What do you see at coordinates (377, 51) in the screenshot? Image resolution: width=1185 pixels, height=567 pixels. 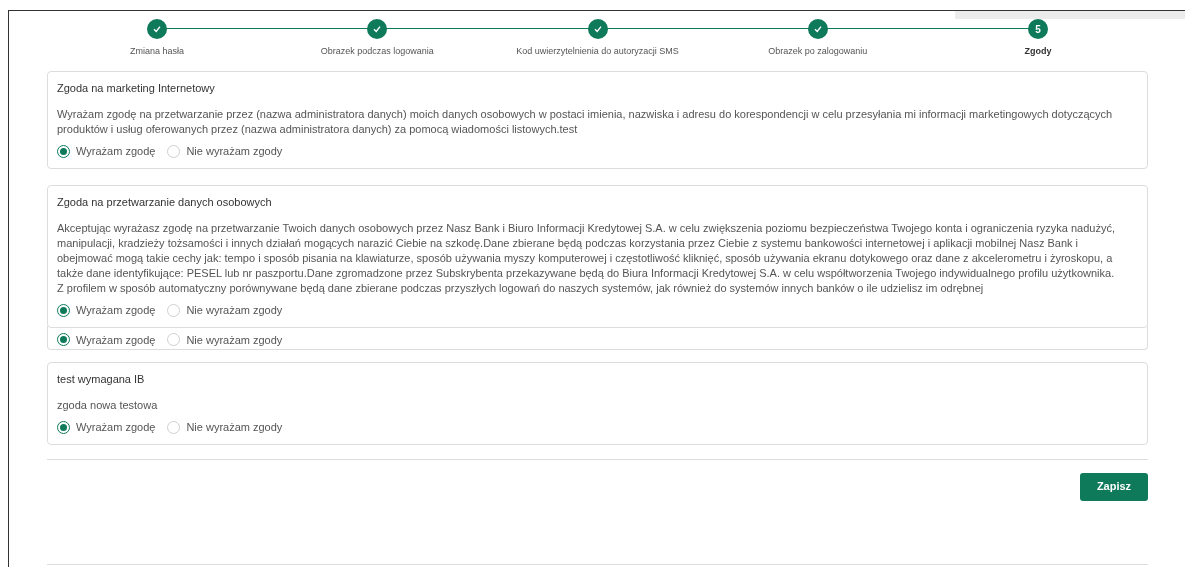 I see `step-label: Obrazek podczas logowania` at bounding box center [377, 51].